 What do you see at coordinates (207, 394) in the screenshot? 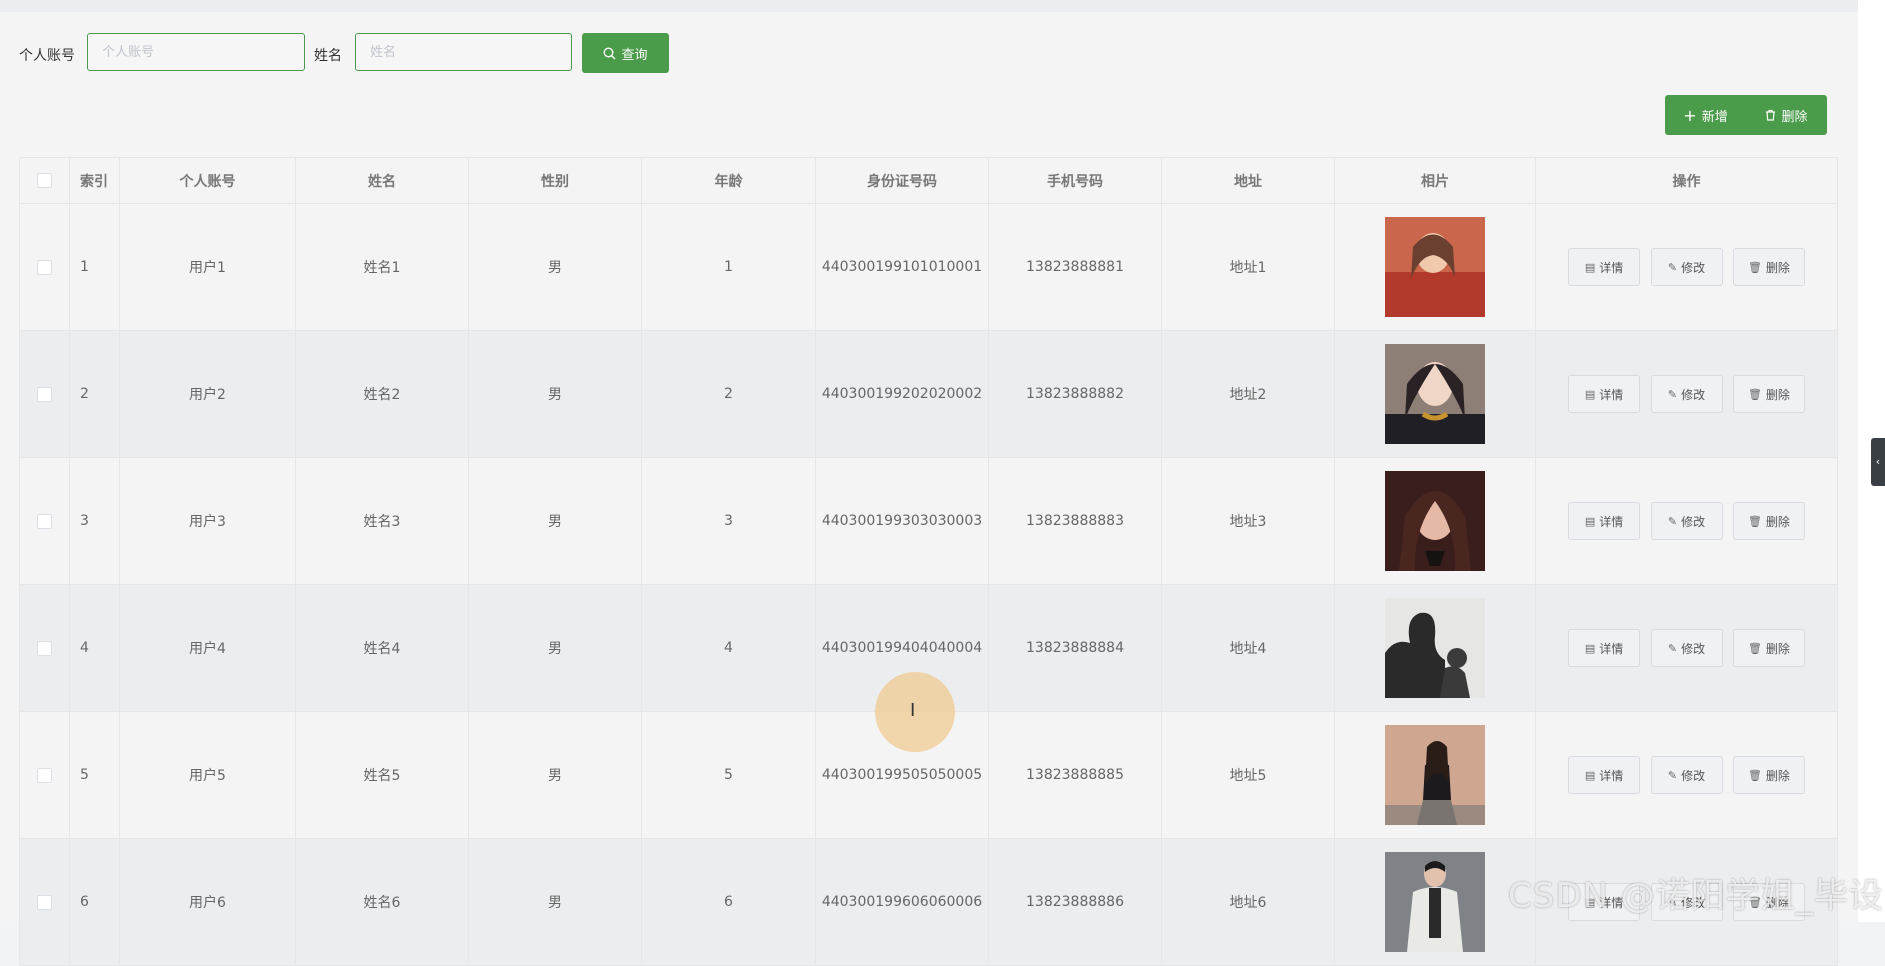
I see `cell-account: 用户2` at bounding box center [207, 394].